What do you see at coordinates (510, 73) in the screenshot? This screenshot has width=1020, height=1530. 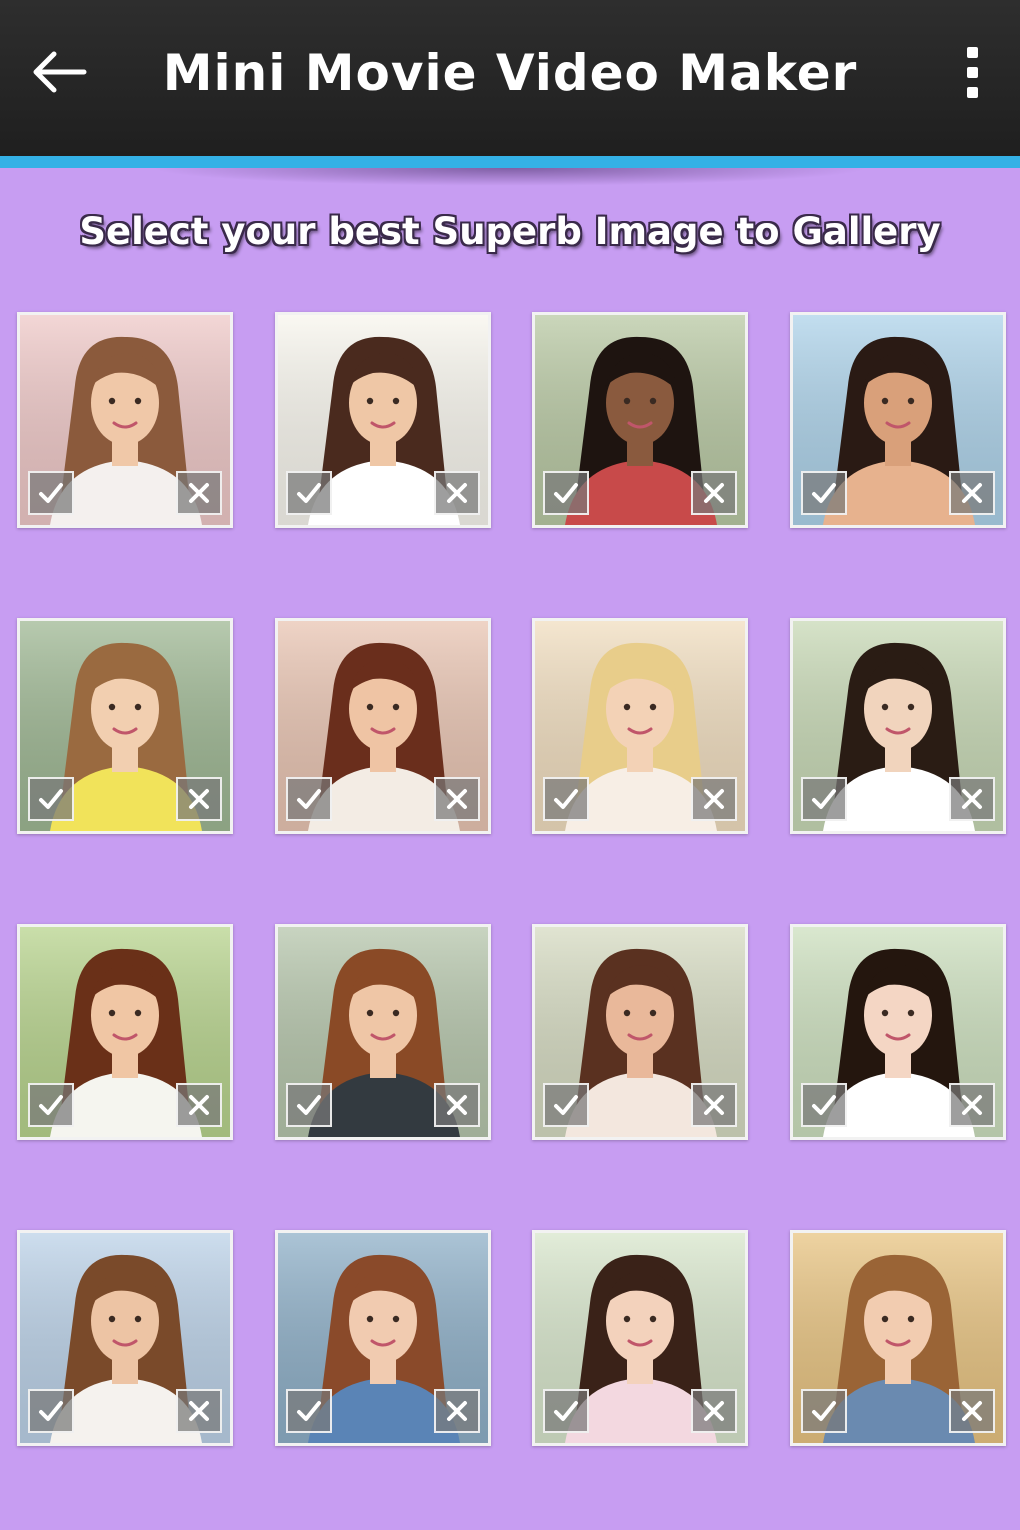 I see `app-title: Mini Movie Video Maker` at bounding box center [510, 73].